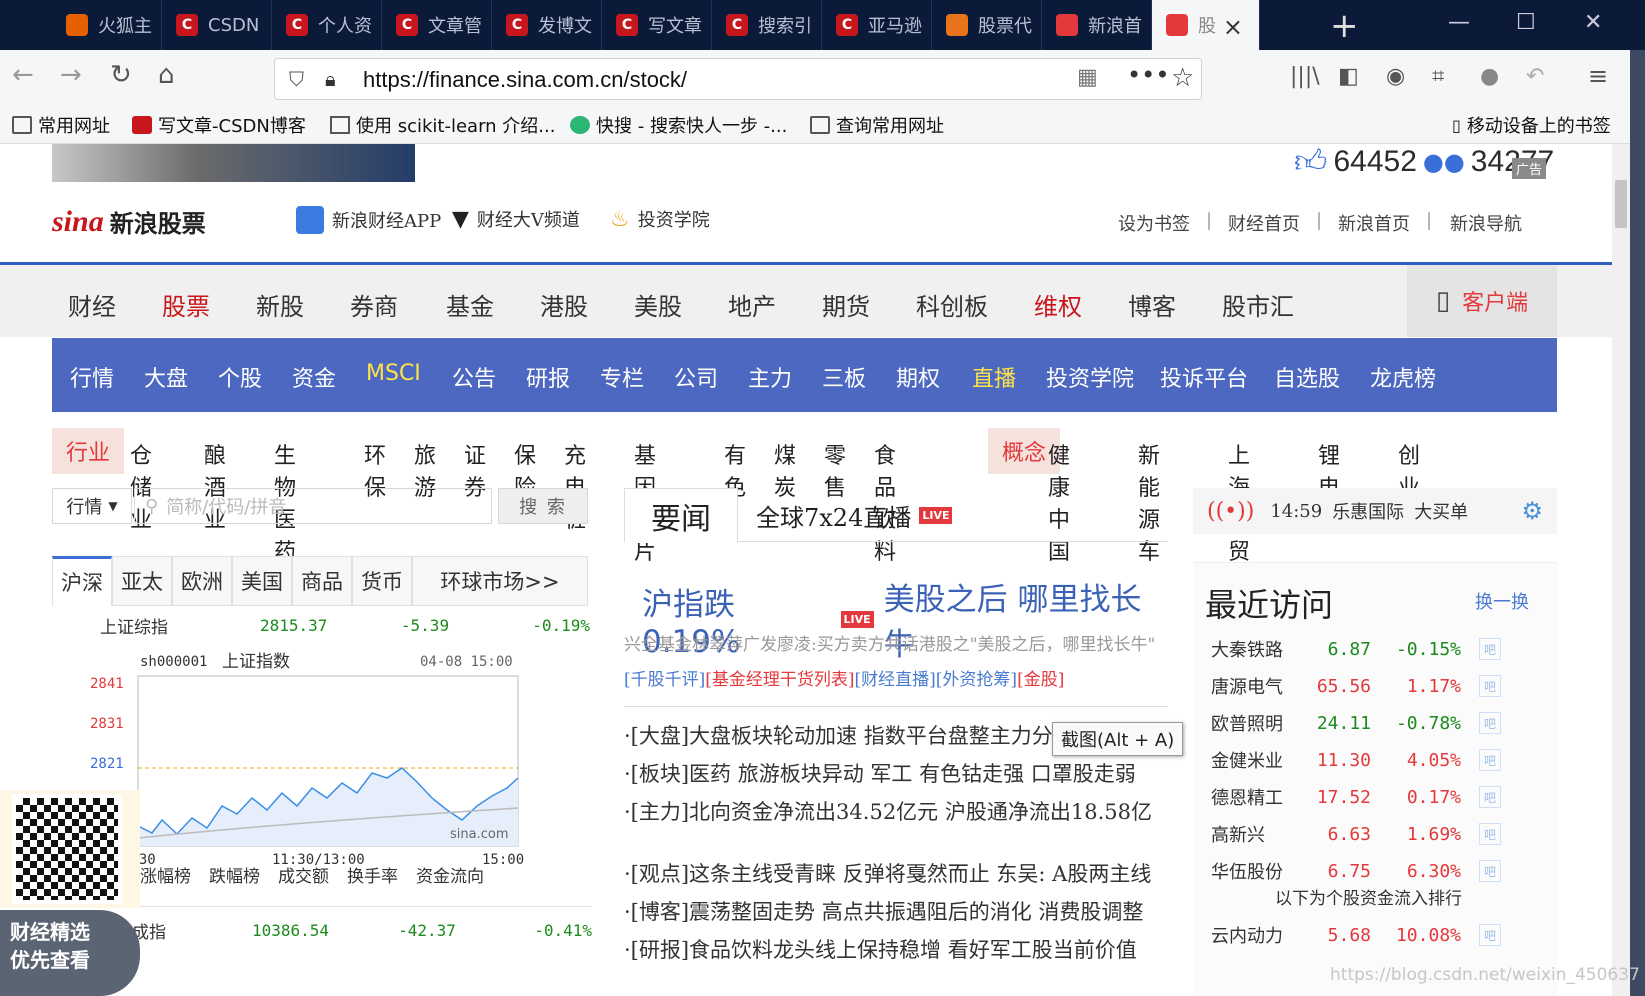  What do you see at coordinates (1058, 304) in the screenshot?
I see `main-nav-item: 维权` at bounding box center [1058, 304].